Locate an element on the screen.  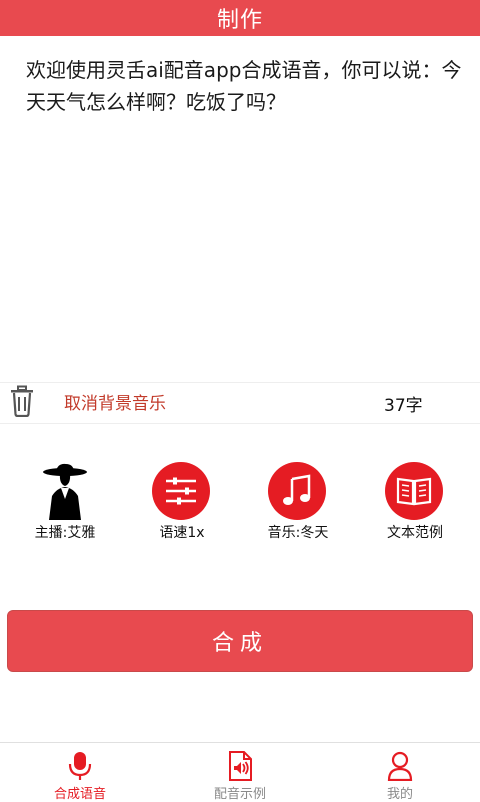
music-option: 音乐:冬天 is located at coordinates (298, 505).